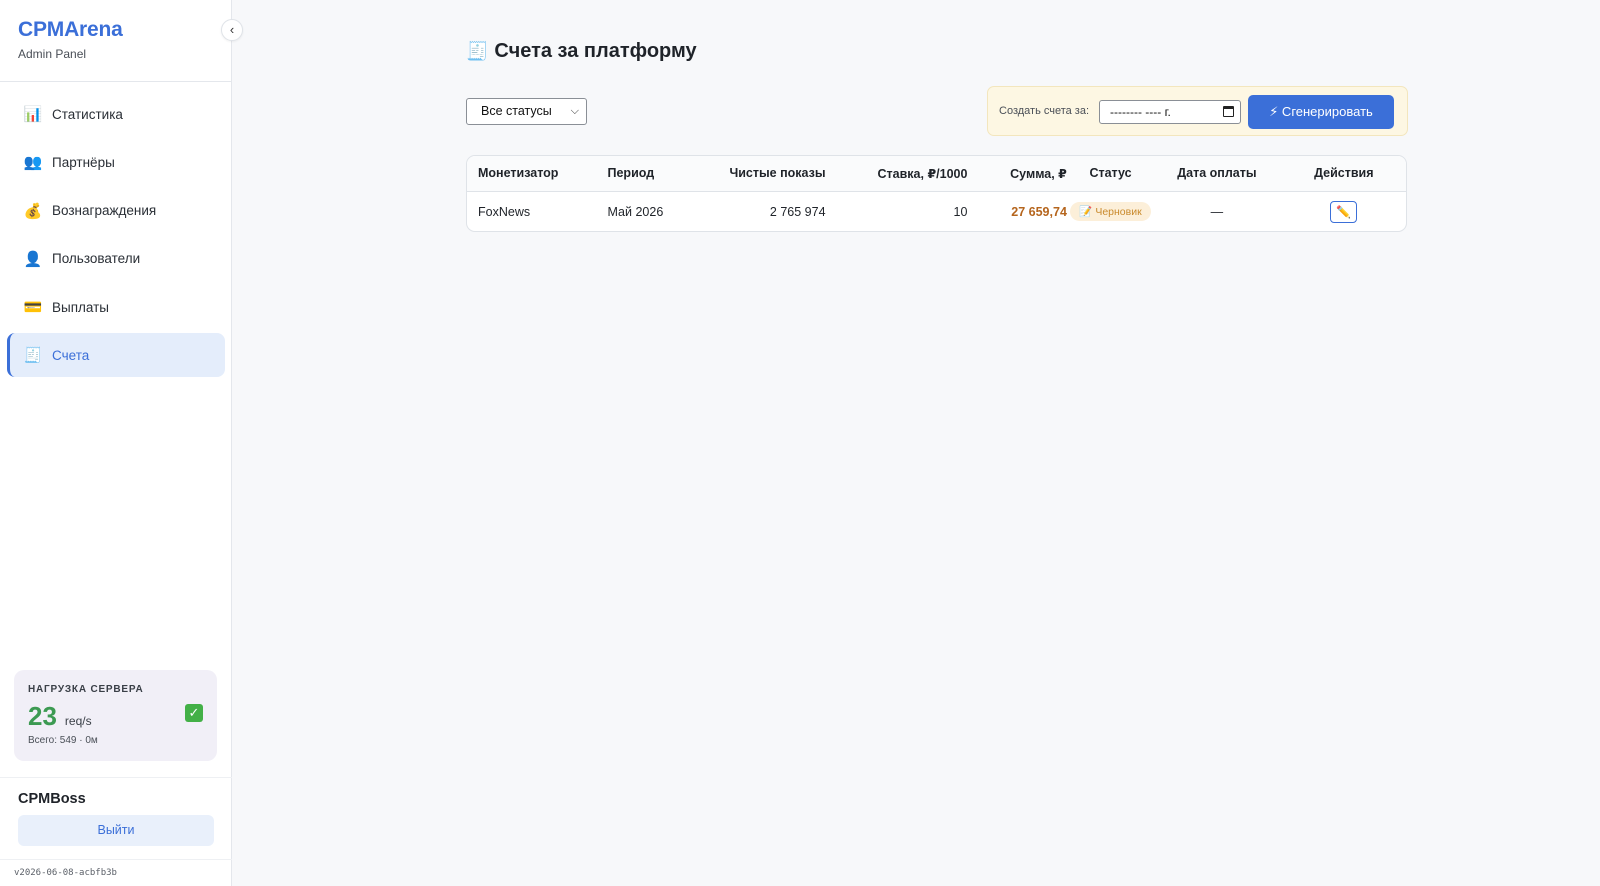 The height and width of the screenshot is (886, 1600). I want to click on partners-icon: 👥, so click(33, 163).